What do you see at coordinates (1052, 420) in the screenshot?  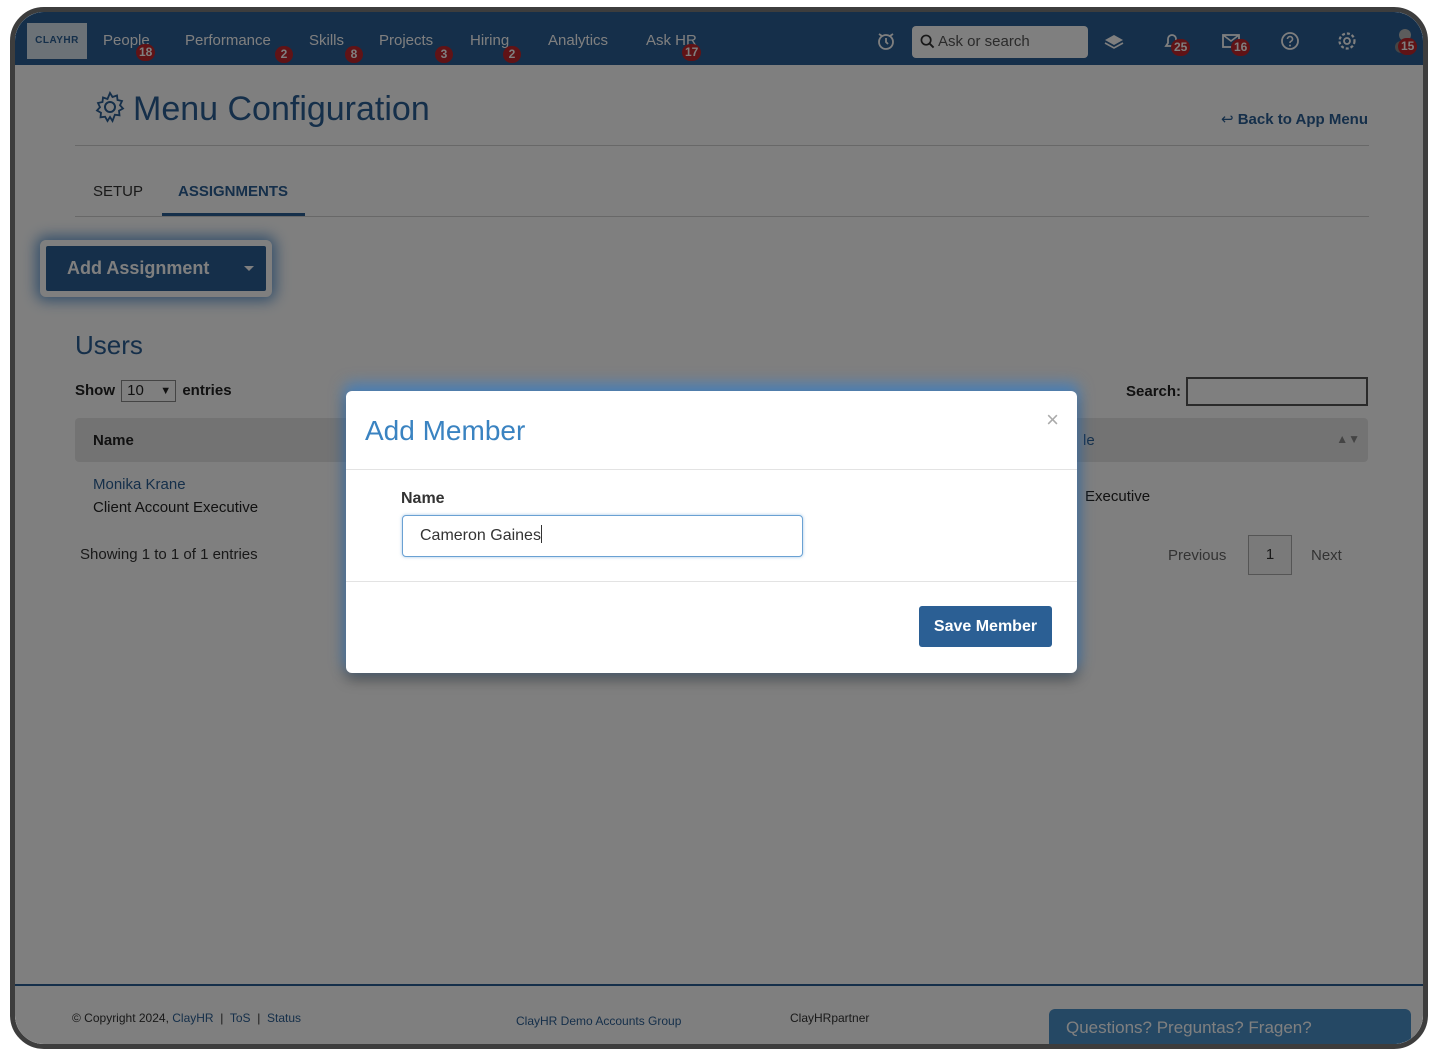 I see `close-icon: ×` at bounding box center [1052, 420].